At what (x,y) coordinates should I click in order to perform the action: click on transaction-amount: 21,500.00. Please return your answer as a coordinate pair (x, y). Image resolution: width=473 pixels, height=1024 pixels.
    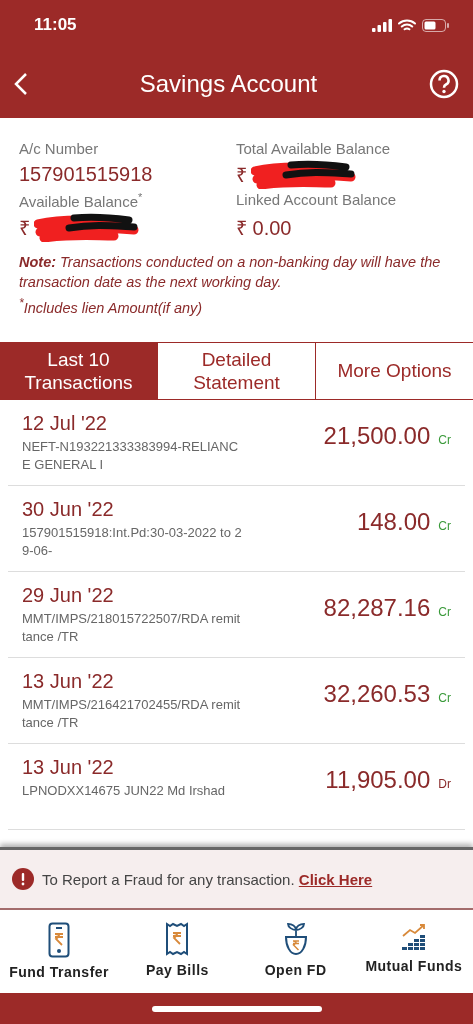
    Looking at the image, I should click on (377, 435).